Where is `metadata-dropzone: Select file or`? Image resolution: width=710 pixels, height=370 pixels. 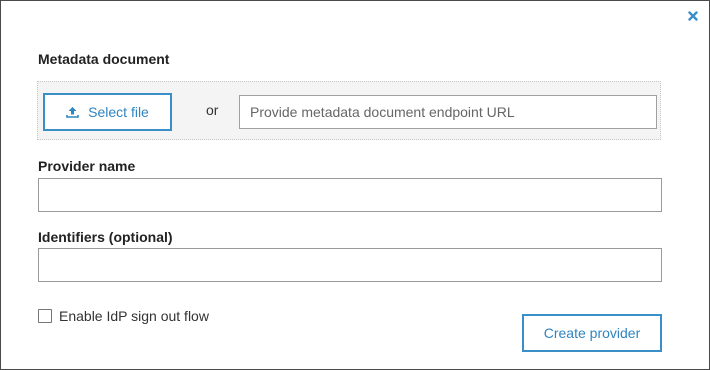
metadata-dropzone: Select file or is located at coordinates (349, 110).